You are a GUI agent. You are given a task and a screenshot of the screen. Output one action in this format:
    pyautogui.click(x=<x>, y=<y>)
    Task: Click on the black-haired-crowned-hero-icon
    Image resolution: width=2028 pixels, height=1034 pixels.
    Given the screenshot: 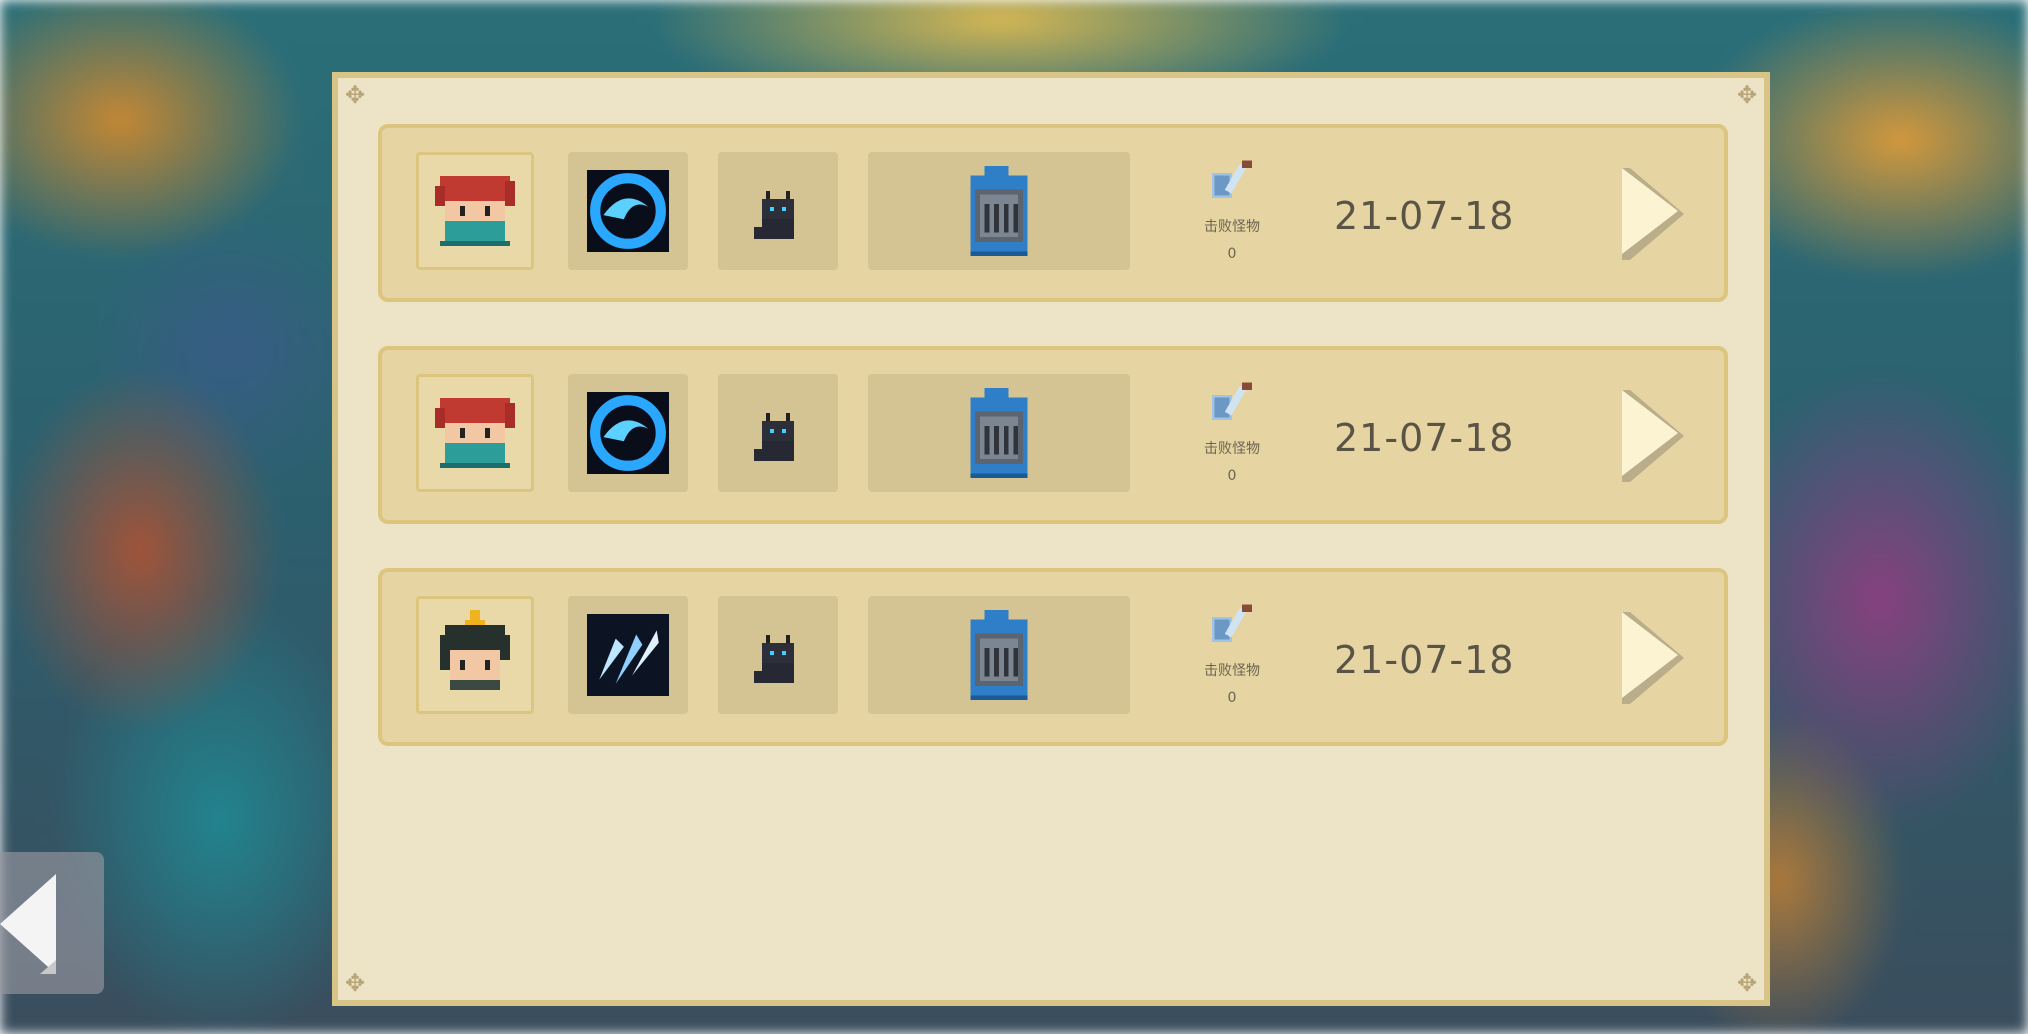 What is the action you would take?
    pyautogui.click(x=475, y=650)
    